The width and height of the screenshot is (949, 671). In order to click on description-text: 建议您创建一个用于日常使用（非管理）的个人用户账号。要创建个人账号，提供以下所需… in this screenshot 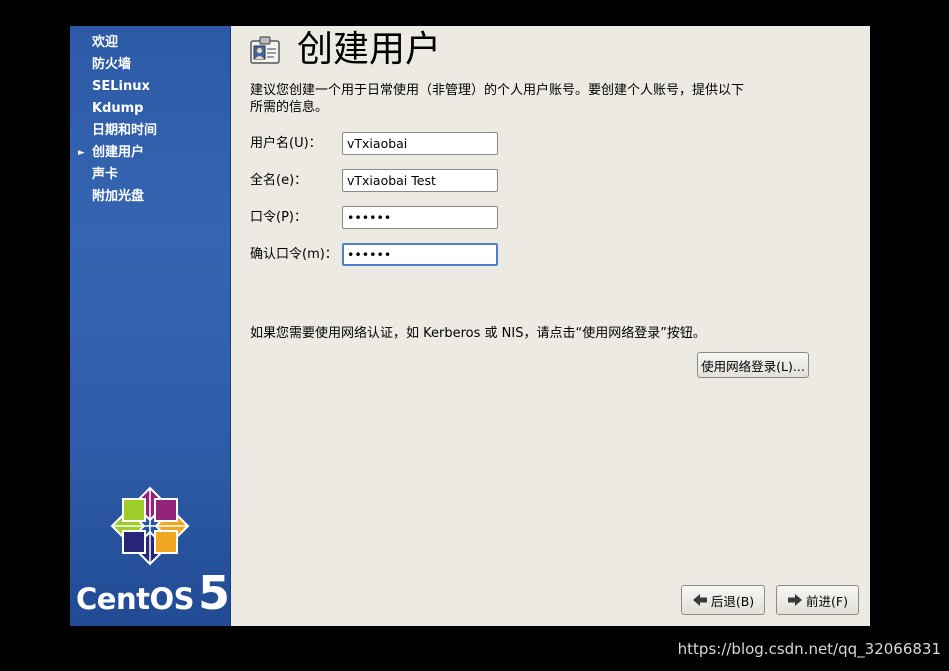, I will do `click(497, 99)`.